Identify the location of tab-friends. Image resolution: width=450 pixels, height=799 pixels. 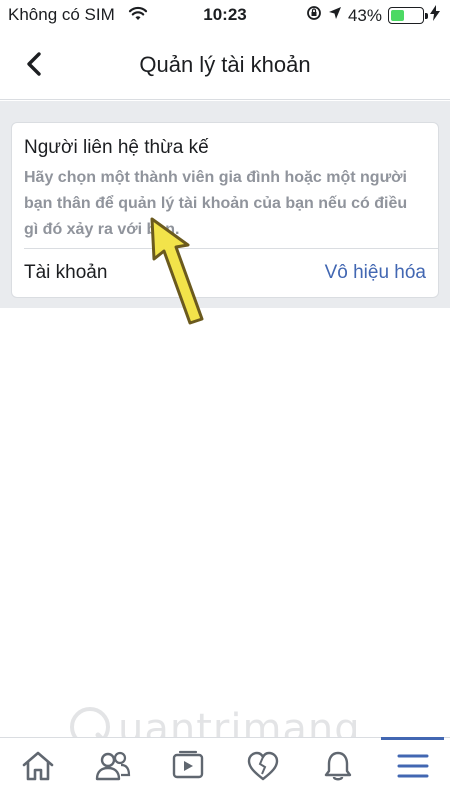
(112, 768).